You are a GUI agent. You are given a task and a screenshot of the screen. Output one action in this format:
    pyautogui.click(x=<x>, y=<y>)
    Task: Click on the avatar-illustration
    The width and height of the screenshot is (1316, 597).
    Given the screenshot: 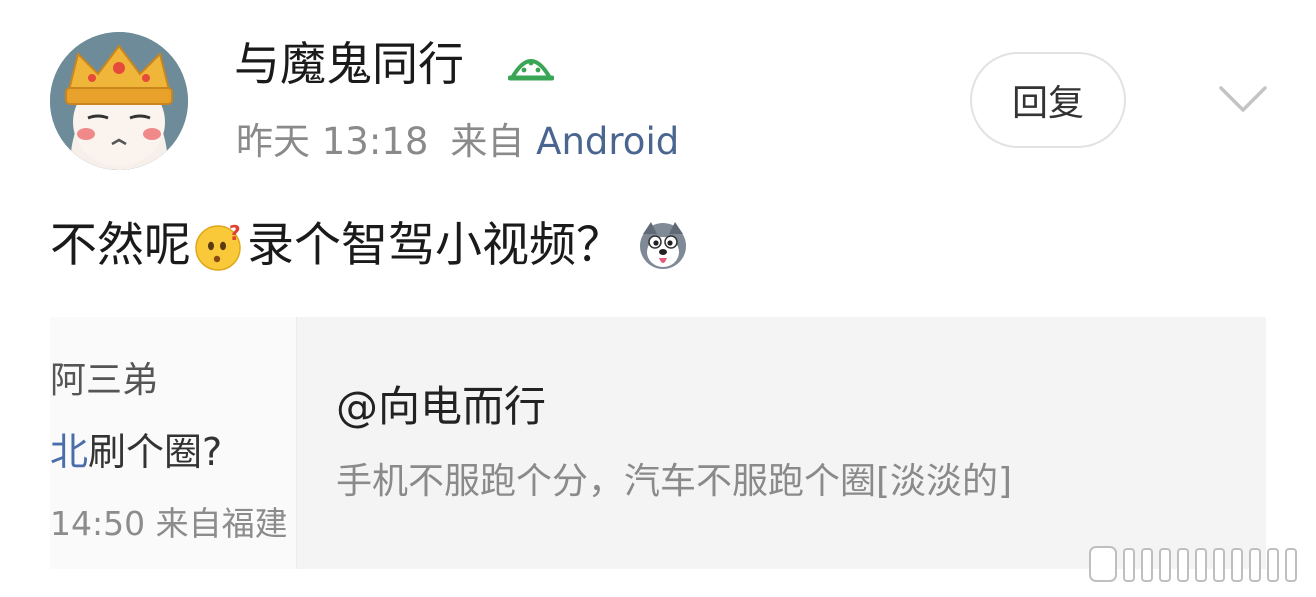 What is the action you would take?
    pyautogui.click(x=119, y=101)
    